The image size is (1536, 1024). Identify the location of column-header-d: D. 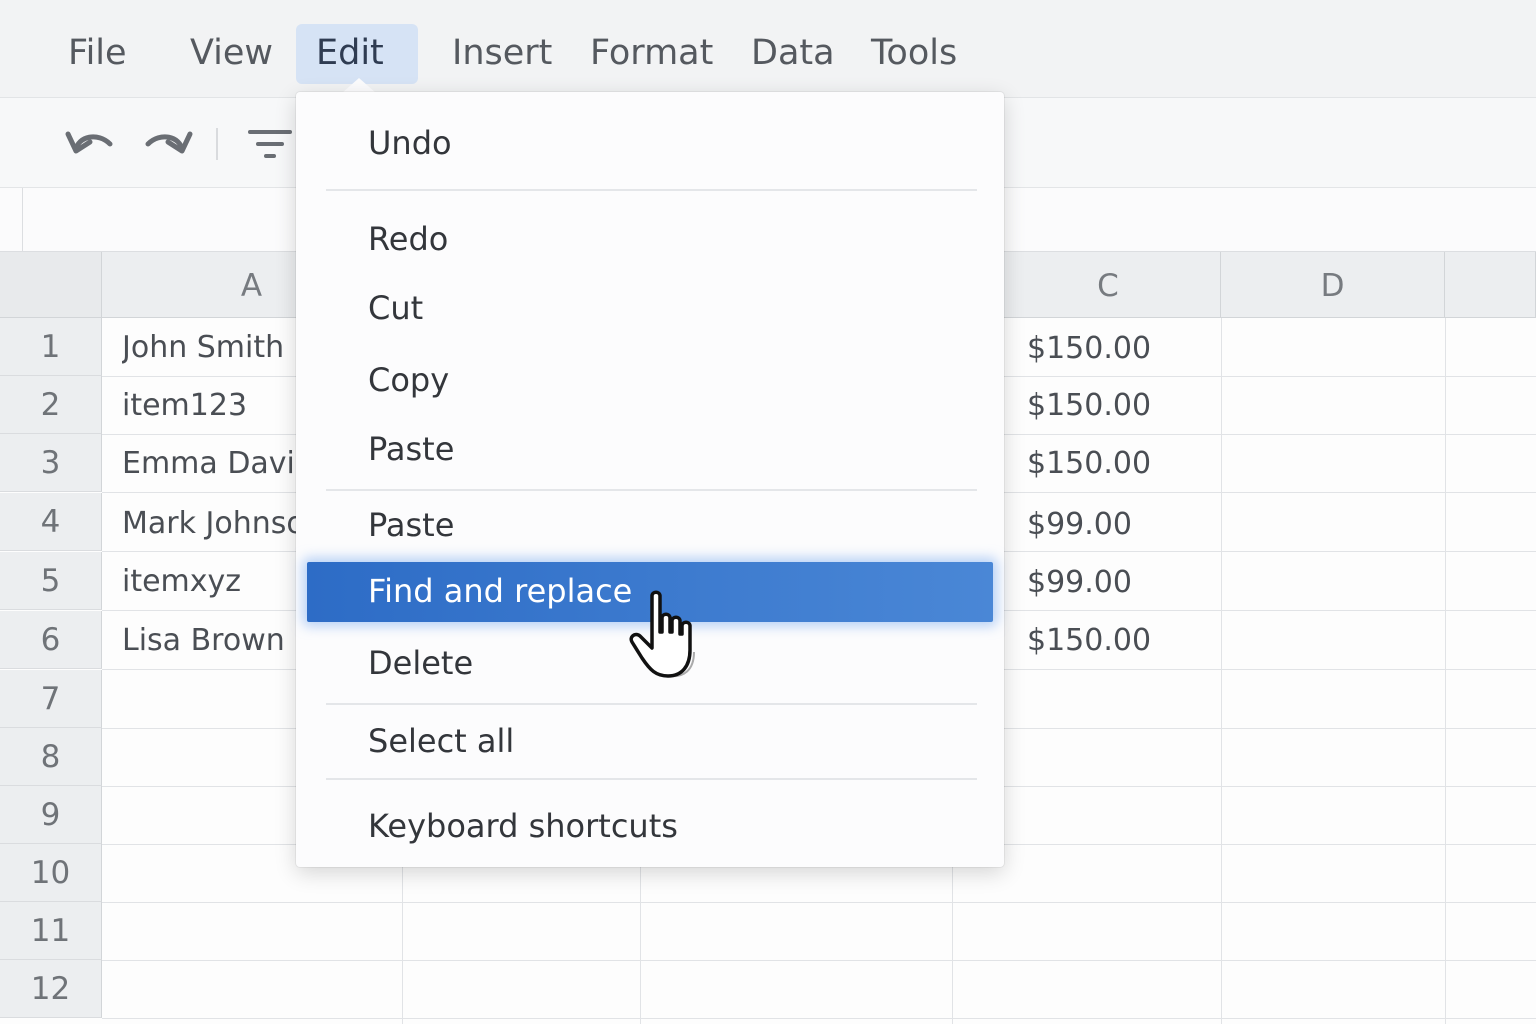
(1333, 285).